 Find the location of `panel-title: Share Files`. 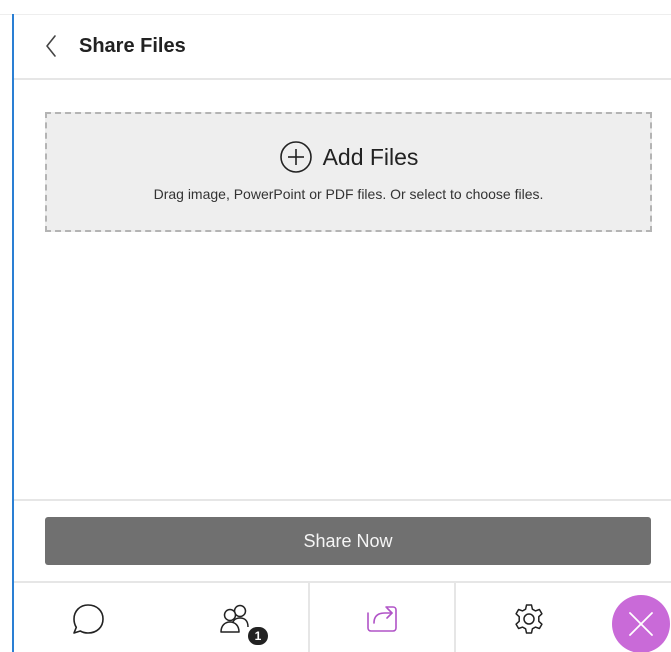

panel-title: Share Files is located at coordinates (132, 46).